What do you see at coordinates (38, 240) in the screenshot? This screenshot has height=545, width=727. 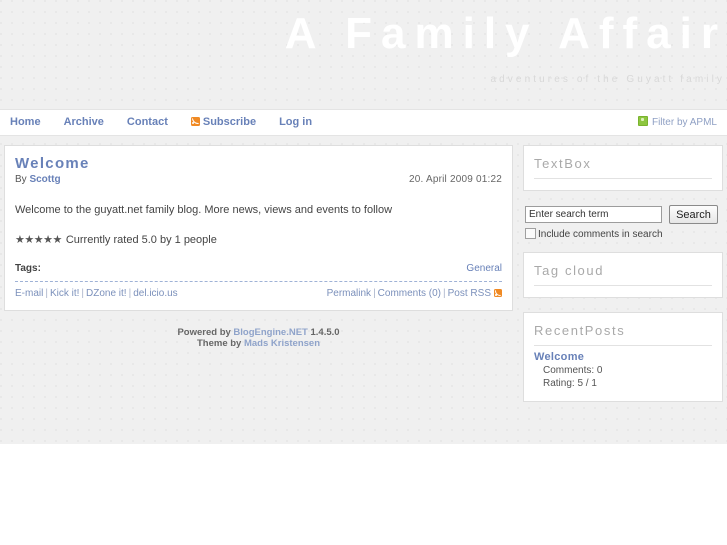 I see `star-rating-icon: ★★★★★` at bounding box center [38, 240].